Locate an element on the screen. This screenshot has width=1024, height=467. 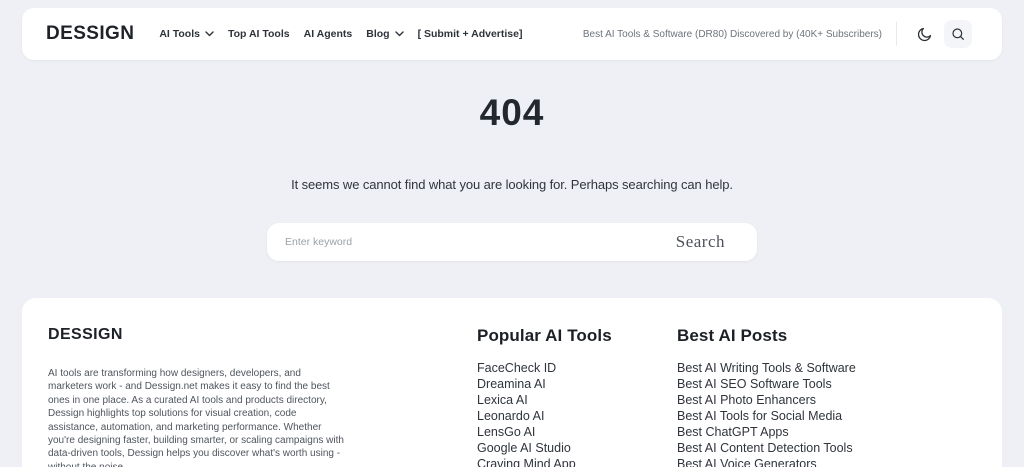
footer-link-best-chatgpt-apps: Best ChatGPT Apps is located at coordinates (787, 432).